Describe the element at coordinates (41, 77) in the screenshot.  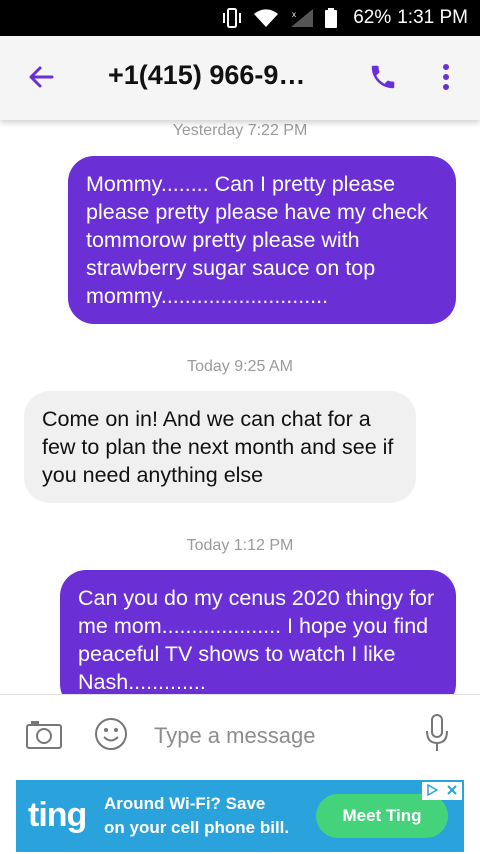
I see `back-arrow-icon` at that location.